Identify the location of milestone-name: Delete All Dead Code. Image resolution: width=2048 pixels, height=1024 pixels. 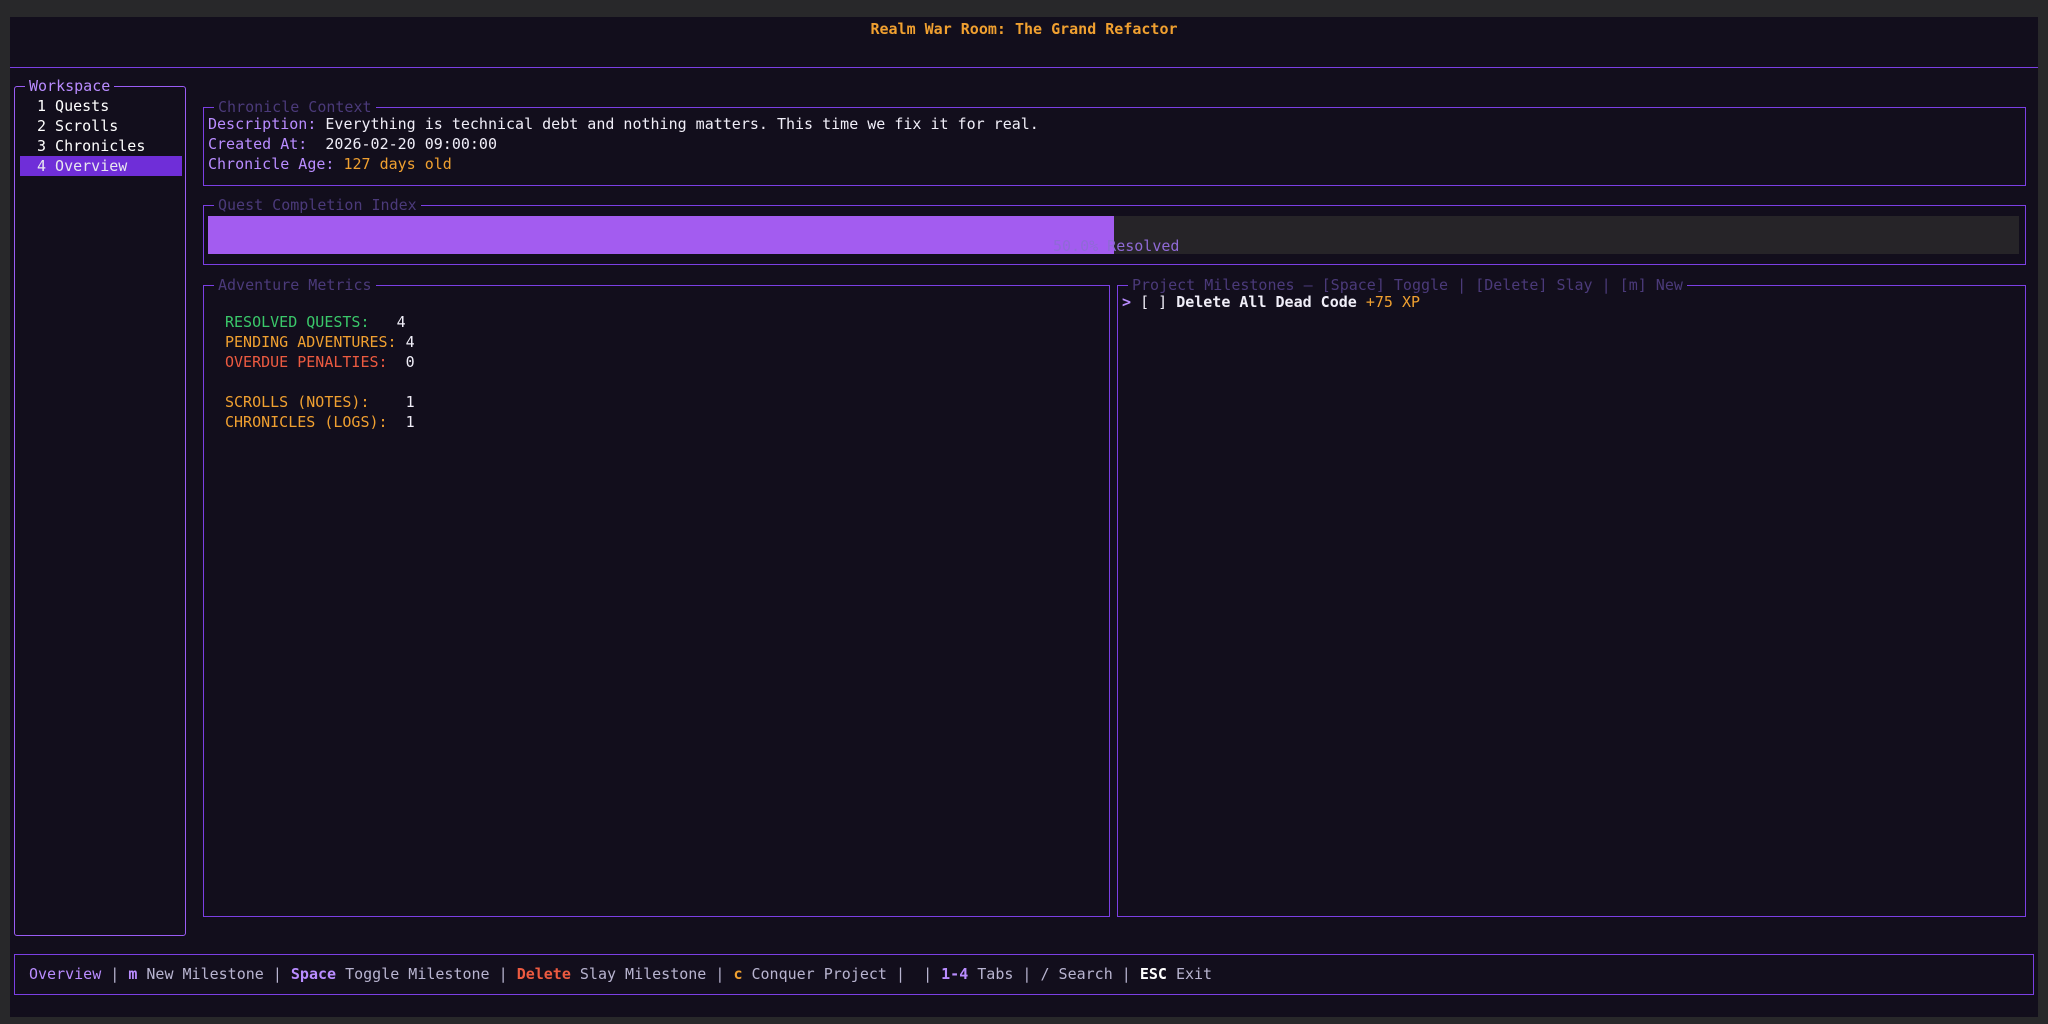
(1266, 302).